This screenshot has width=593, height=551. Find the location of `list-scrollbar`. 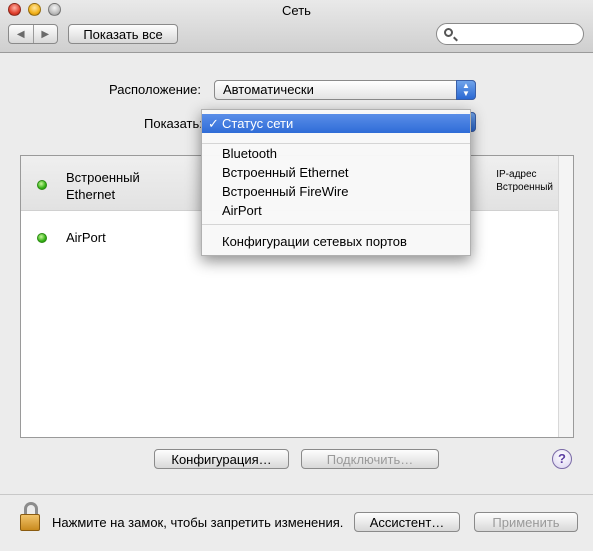

list-scrollbar is located at coordinates (565, 296).